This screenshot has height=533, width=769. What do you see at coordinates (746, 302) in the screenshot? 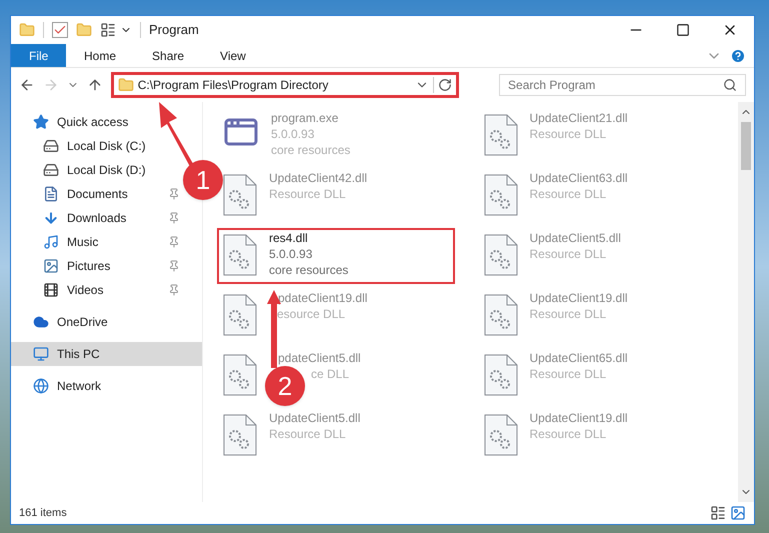
I see `scrollbar` at bounding box center [746, 302].